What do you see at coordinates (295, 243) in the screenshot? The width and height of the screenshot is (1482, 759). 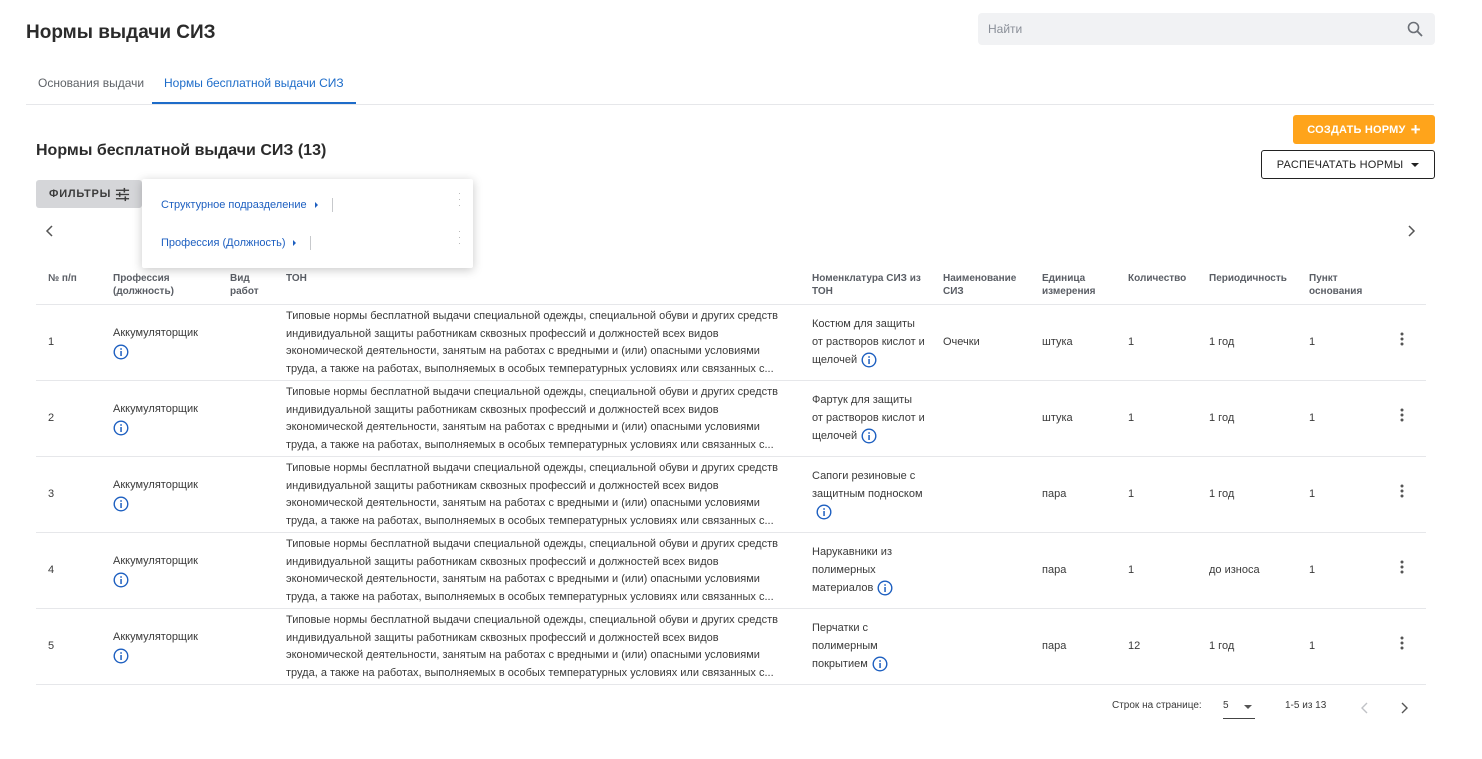 I see `caret-right-icon` at bounding box center [295, 243].